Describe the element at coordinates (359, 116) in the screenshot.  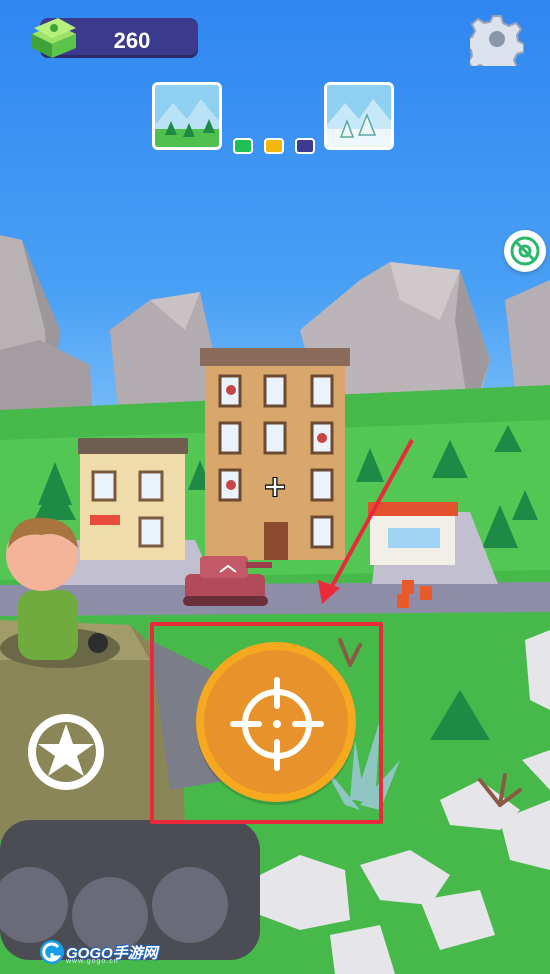
I see `next-level-thumbnail` at that location.